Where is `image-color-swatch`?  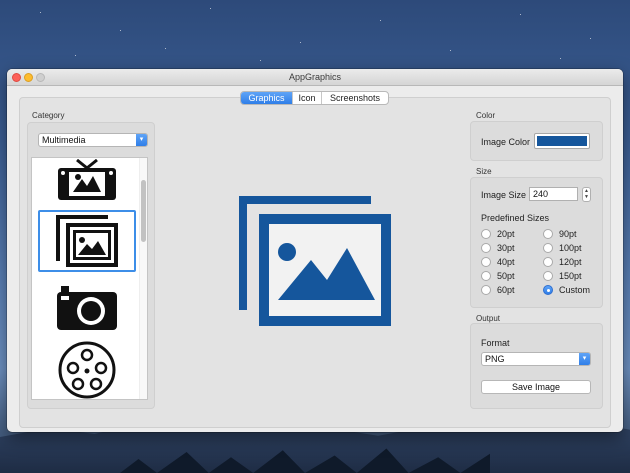 image-color-swatch is located at coordinates (562, 141).